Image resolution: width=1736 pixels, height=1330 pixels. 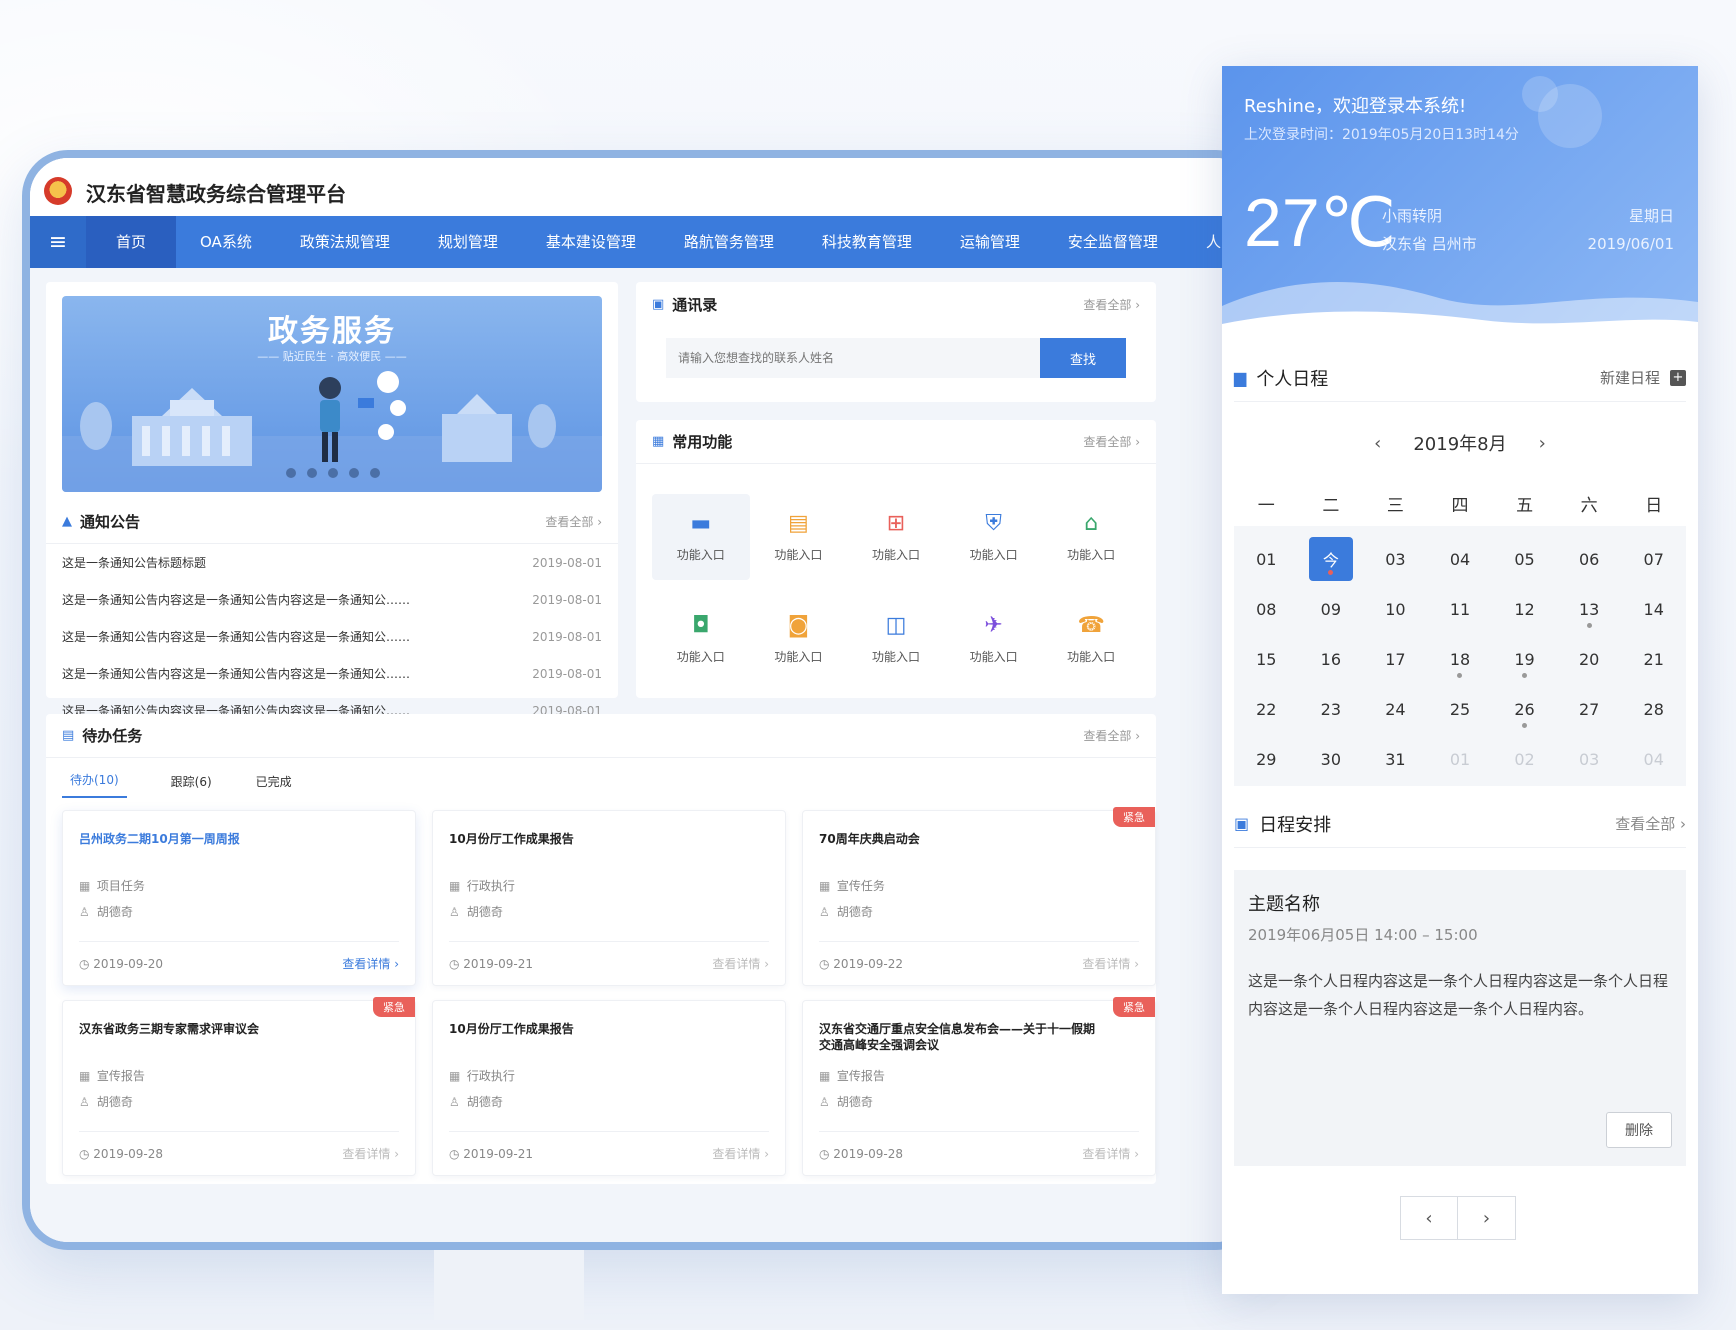 What do you see at coordinates (1429, 1218) in the screenshot?
I see `prev-page-chevron-icon: ‹` at bounding box center [1429, 1218].